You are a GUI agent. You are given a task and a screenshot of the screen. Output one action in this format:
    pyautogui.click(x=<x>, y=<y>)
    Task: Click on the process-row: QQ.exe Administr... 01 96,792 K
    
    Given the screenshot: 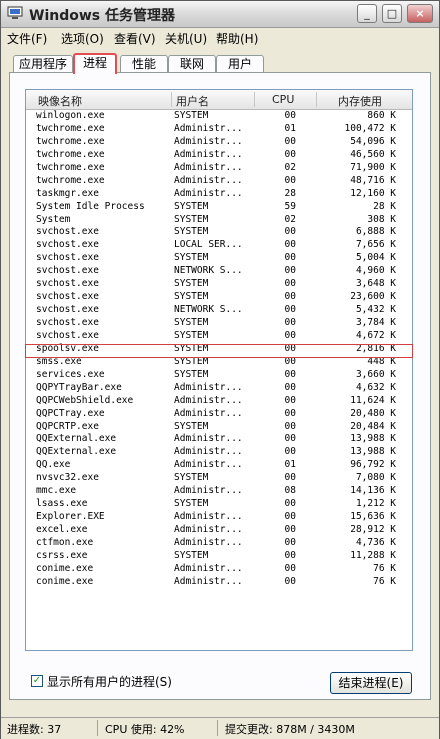 What is the action you would take?
    pyautogui.click(x=219, y=465)
    